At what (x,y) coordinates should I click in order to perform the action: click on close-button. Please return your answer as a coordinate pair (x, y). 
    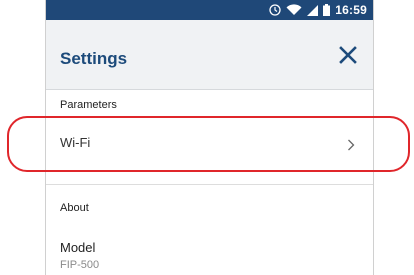
    Looking at the image, I should click on (348, 55).